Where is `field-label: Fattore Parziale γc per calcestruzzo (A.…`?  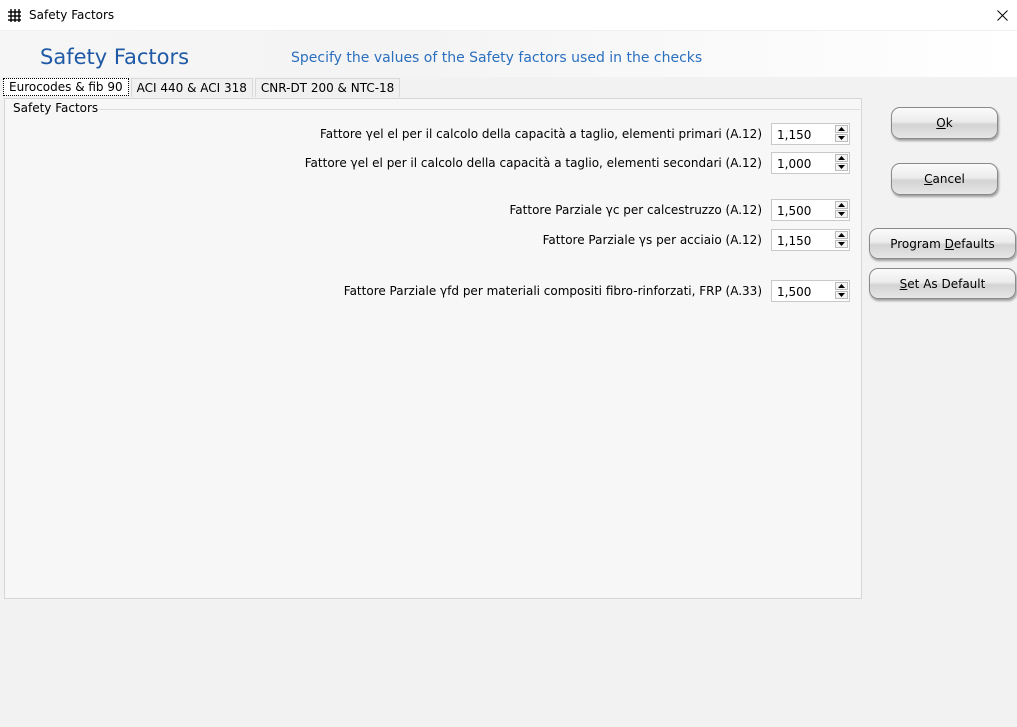
field-label: Fattore Parziale γc per calcestruzzo (A.… is located at coordinates (636, 210).